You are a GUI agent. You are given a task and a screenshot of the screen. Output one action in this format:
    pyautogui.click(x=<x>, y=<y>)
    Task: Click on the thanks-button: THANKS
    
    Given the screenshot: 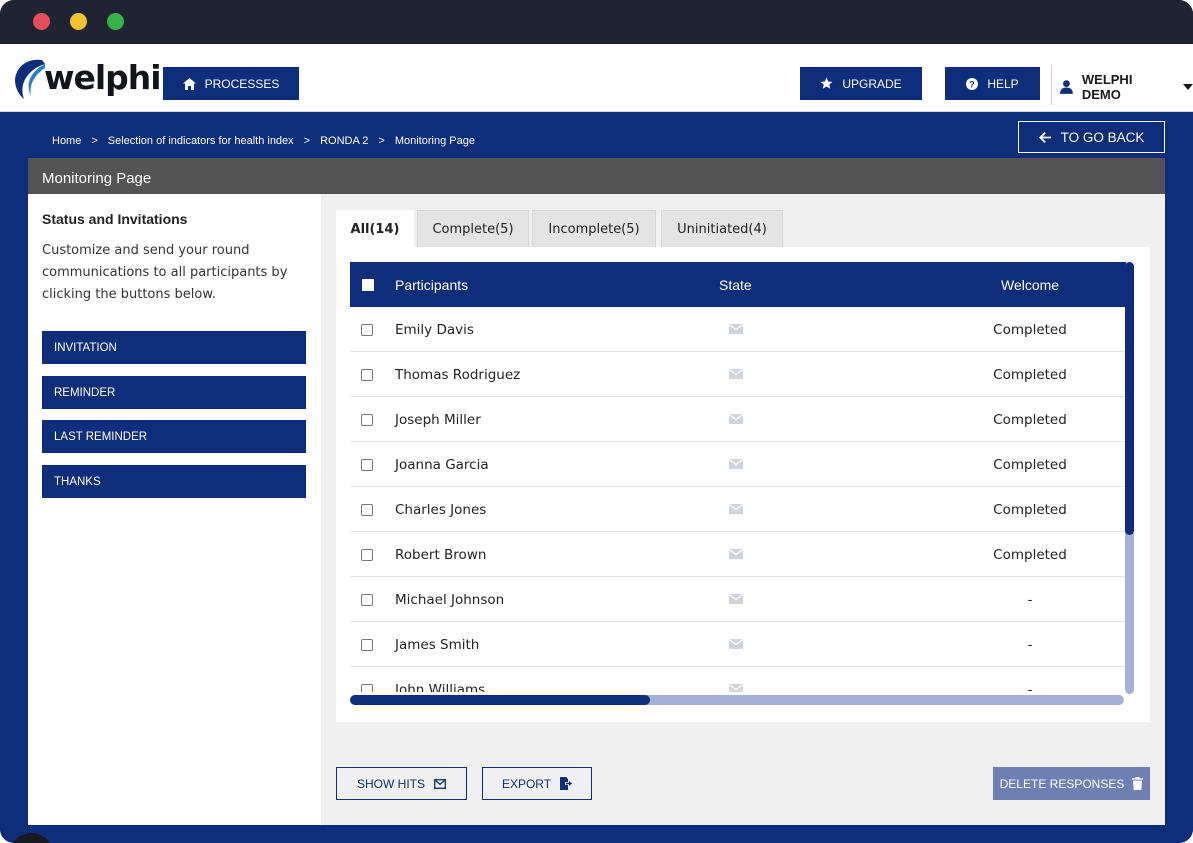 What is the action you would take?
    pyautogui.click(x=174, y=481)
    